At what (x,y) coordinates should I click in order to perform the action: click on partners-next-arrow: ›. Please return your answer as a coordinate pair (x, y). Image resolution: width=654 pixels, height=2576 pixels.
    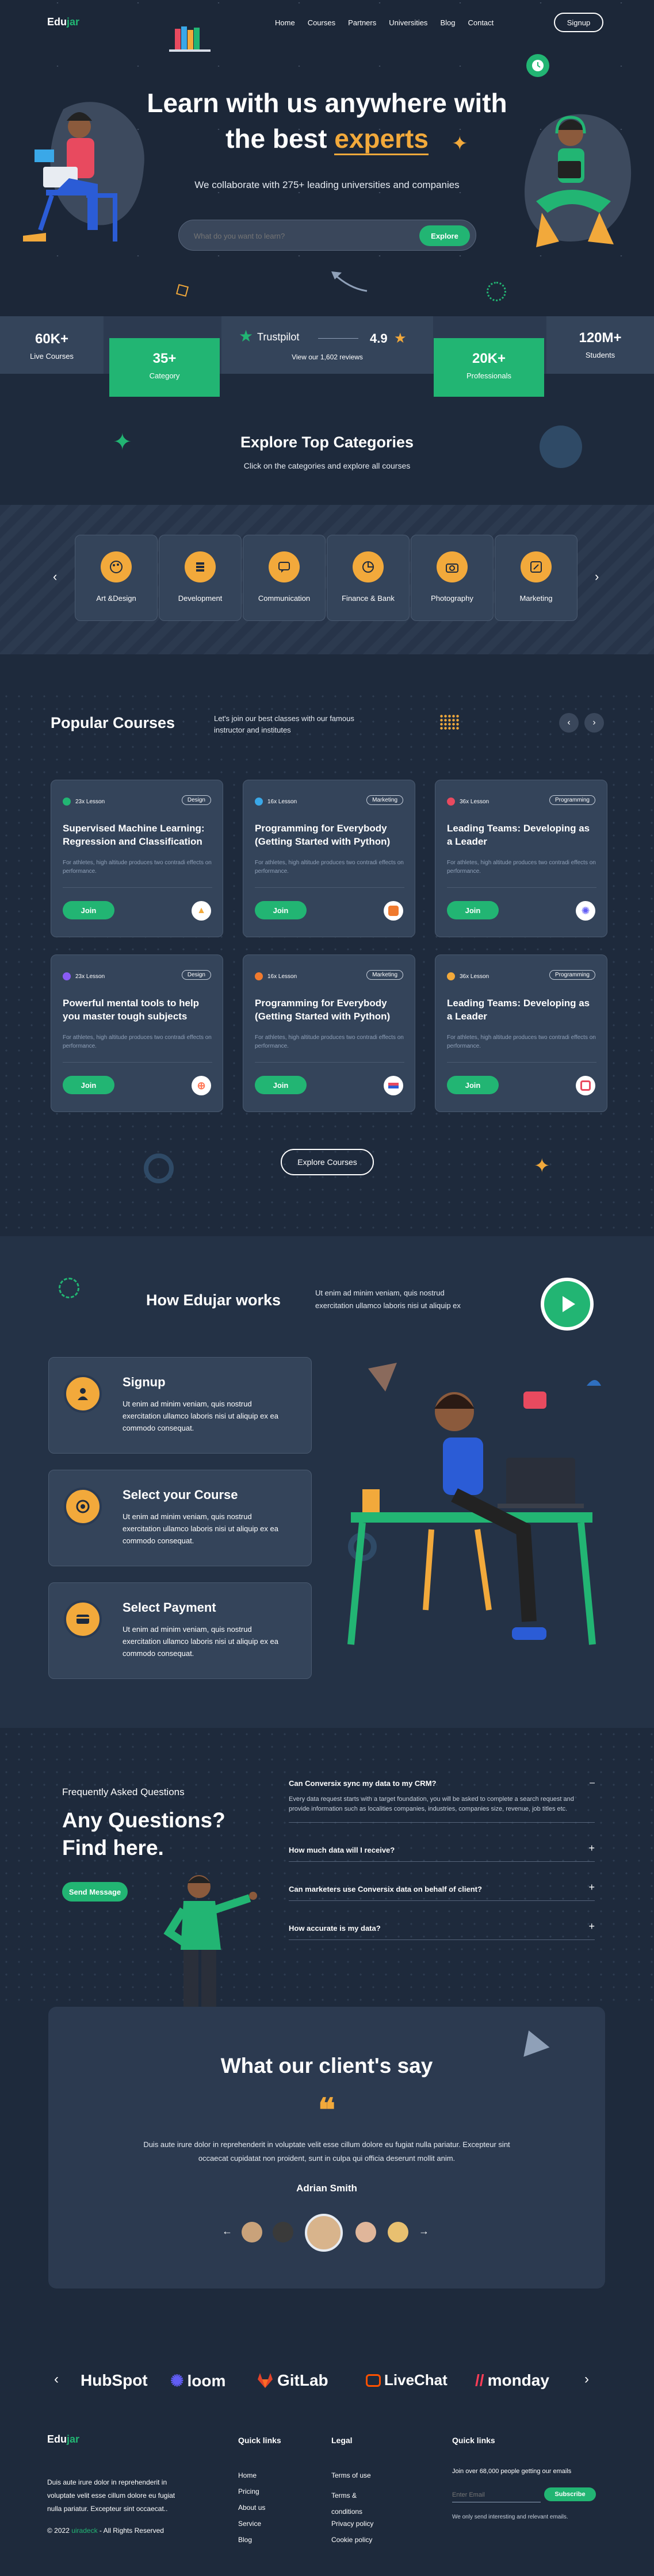
    Looking at the image, I should click on (586, 2379).